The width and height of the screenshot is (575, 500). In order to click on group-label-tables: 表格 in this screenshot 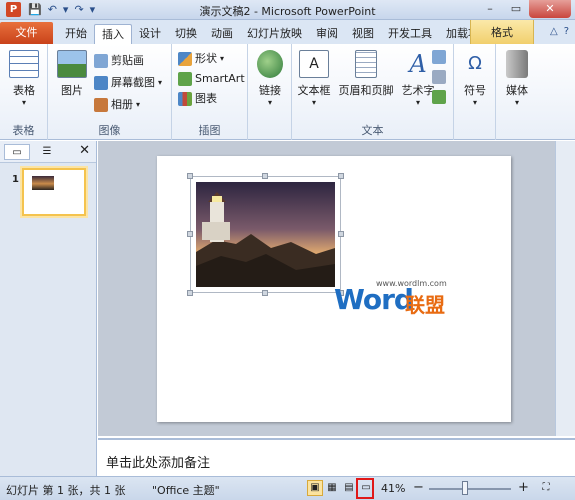, I will do `click(23, 130)`.